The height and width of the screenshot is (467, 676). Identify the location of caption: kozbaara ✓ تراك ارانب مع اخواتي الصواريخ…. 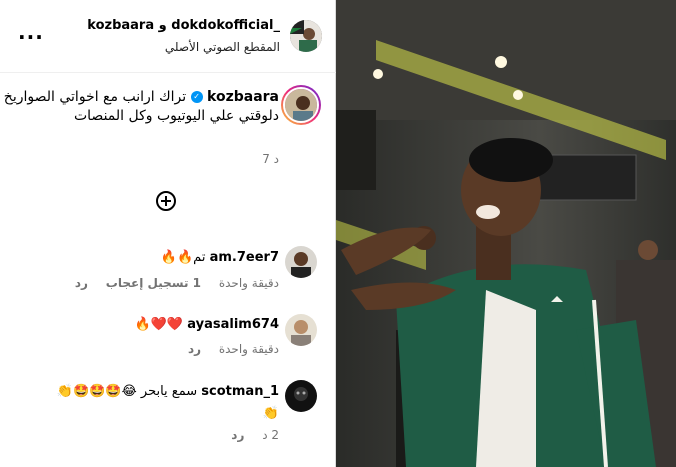
(139, 107).